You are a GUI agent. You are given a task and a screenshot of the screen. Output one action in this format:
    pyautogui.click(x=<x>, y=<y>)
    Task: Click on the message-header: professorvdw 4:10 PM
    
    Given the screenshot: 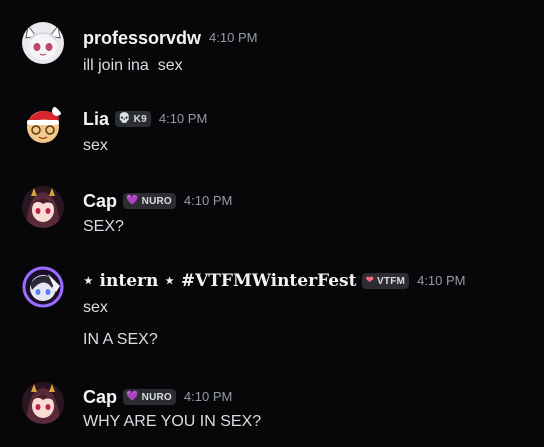 What is the action you would take?
    pyautogui.click(x=170, y=38)
    